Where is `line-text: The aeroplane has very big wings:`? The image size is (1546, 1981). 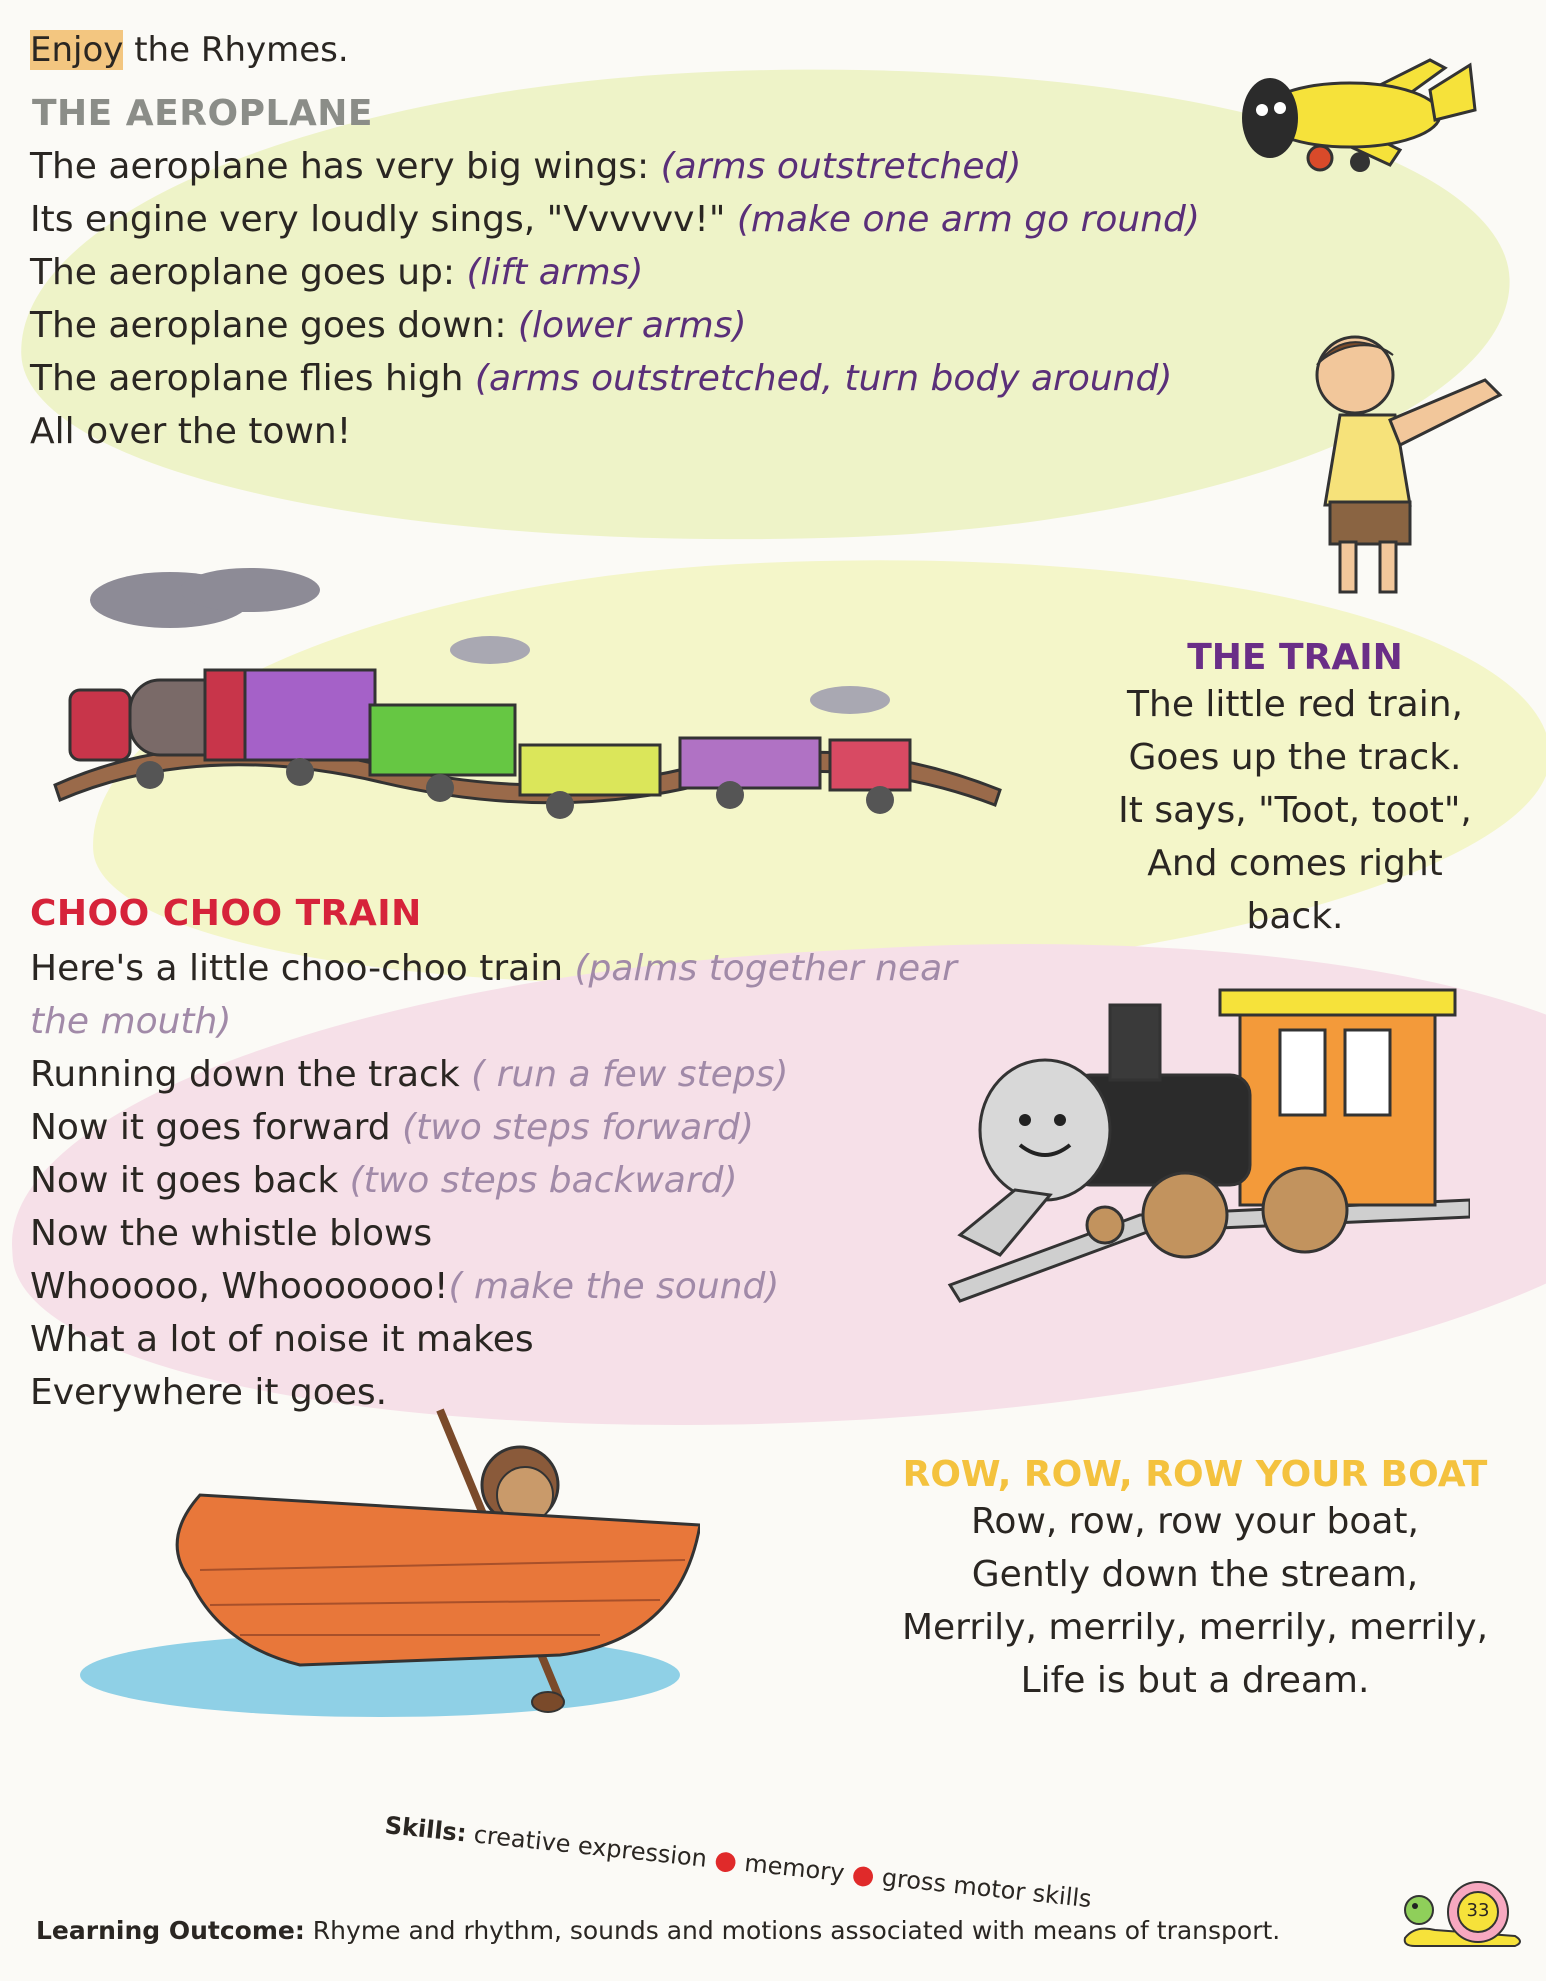 line-text: The aeroplane has very big wings: is located at coordinates (345, 166).